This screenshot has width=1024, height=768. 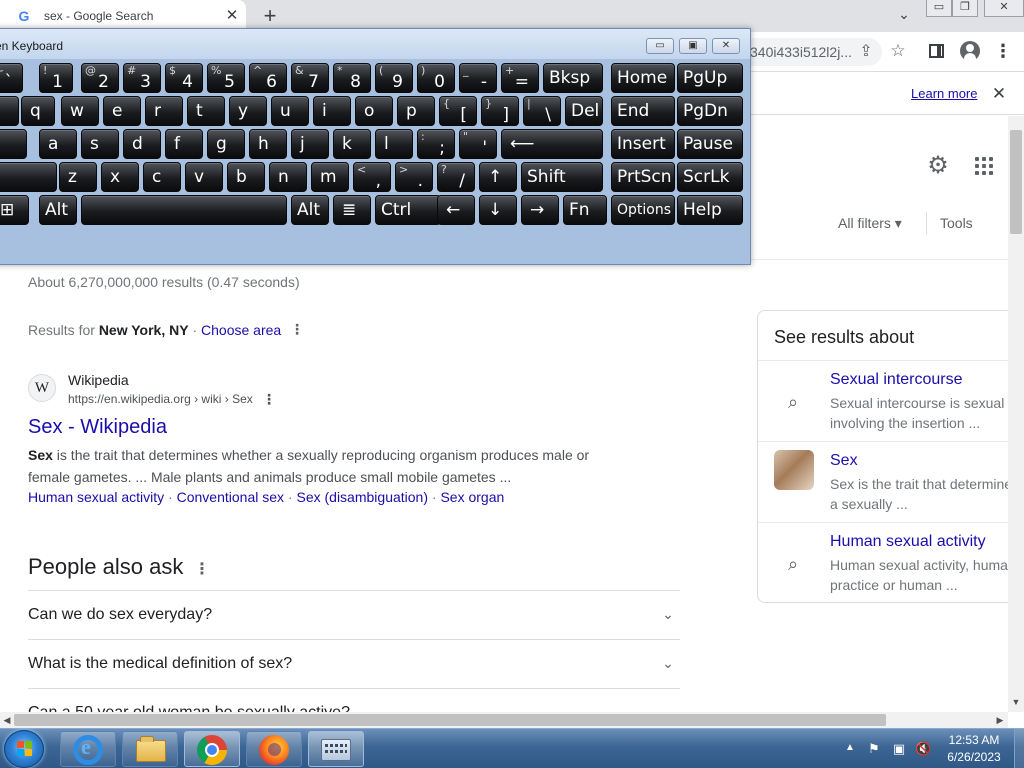 I want to click on key-a: a, so click(x=58, y=144).